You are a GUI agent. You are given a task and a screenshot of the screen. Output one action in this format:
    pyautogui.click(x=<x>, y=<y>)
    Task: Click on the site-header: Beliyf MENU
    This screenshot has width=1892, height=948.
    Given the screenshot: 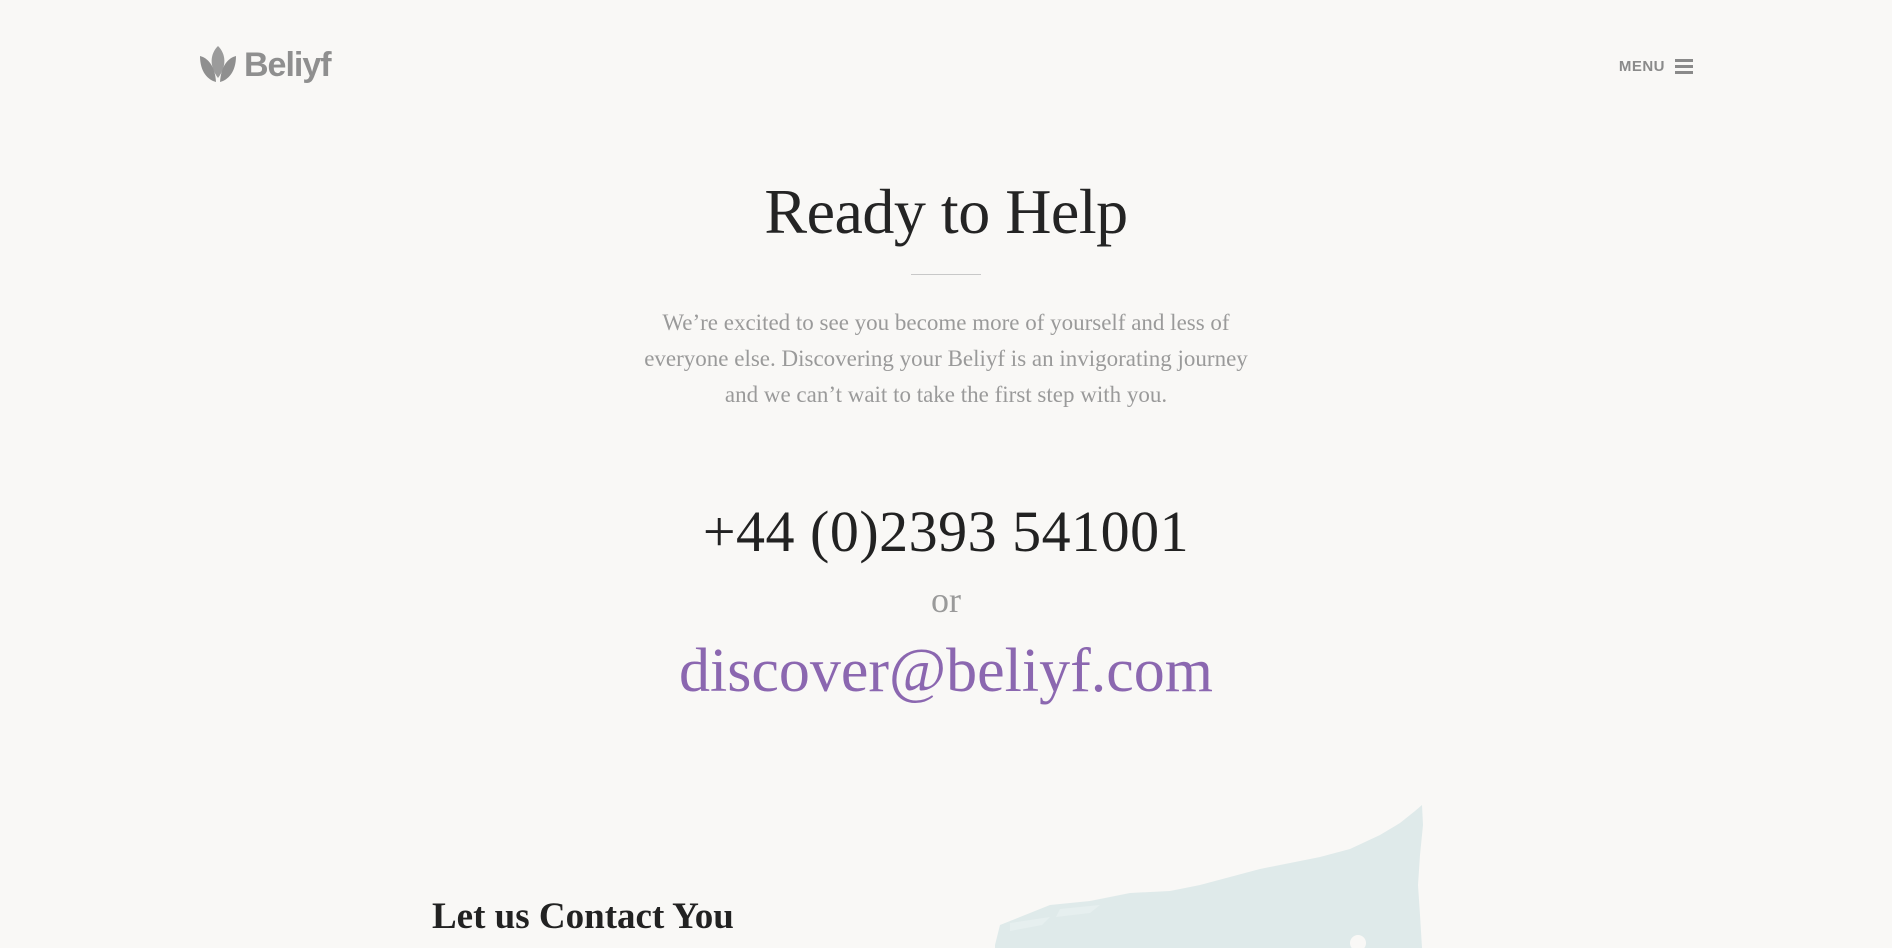 What is the action you would take?
    pyautogui.click(x=946, y=70)
    